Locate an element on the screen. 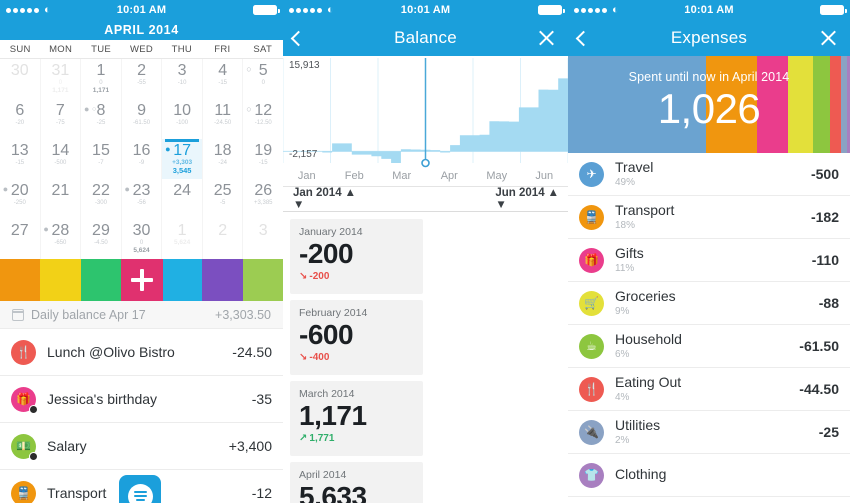 Image resolution: width=850 pixels, height=503 pixels. month-summary-card: April 20145,633↗4,462 is located at coordinates (356, 482).